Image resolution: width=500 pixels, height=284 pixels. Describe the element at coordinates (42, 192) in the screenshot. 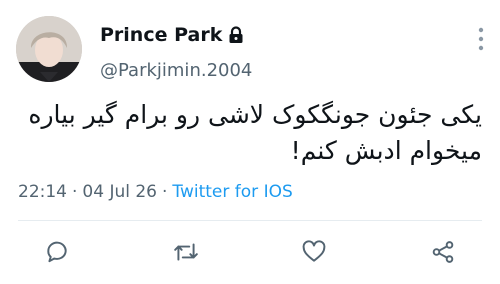

I see `tweet-time: 22:14` at that location.